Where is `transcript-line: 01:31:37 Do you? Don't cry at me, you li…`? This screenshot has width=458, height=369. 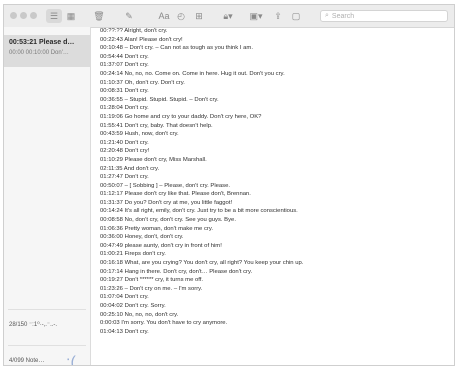 transcript-line: 01:31:37 Do you? Don't cry at me, you li… is located at coordinates (166, 202).